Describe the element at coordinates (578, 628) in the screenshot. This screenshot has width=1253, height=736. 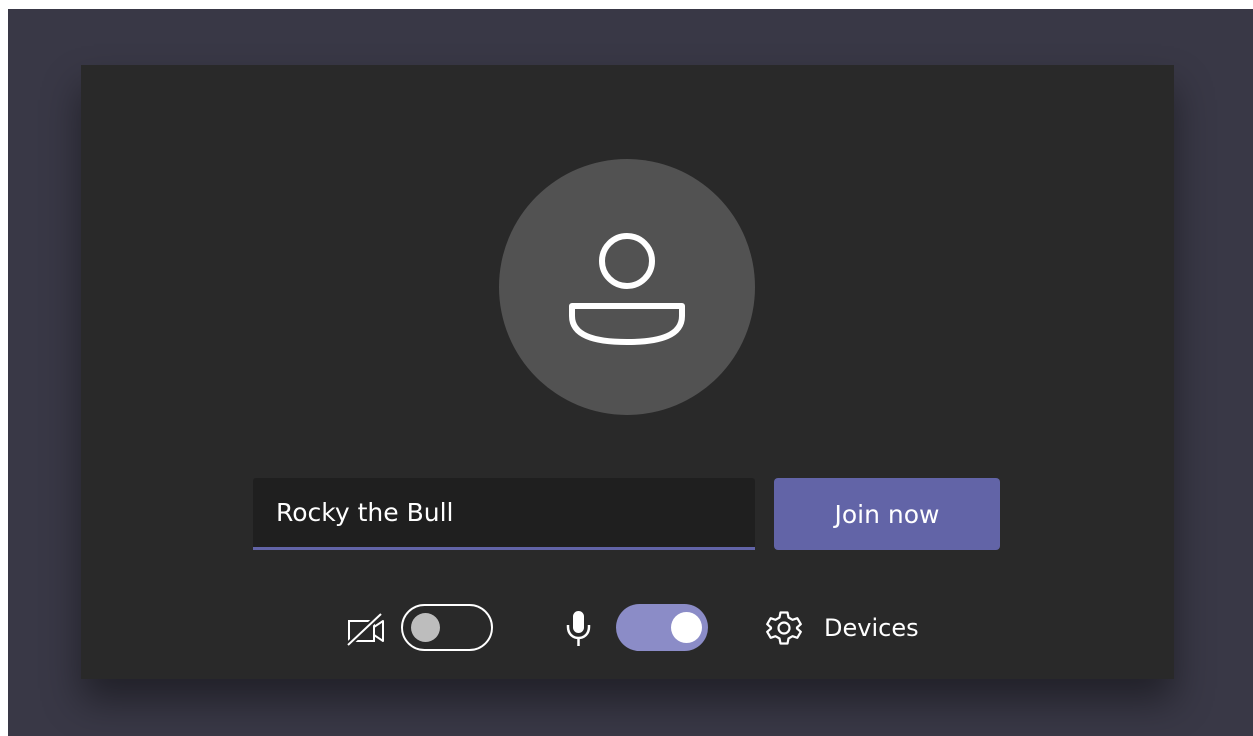
I see `microphone-icon` at that location.